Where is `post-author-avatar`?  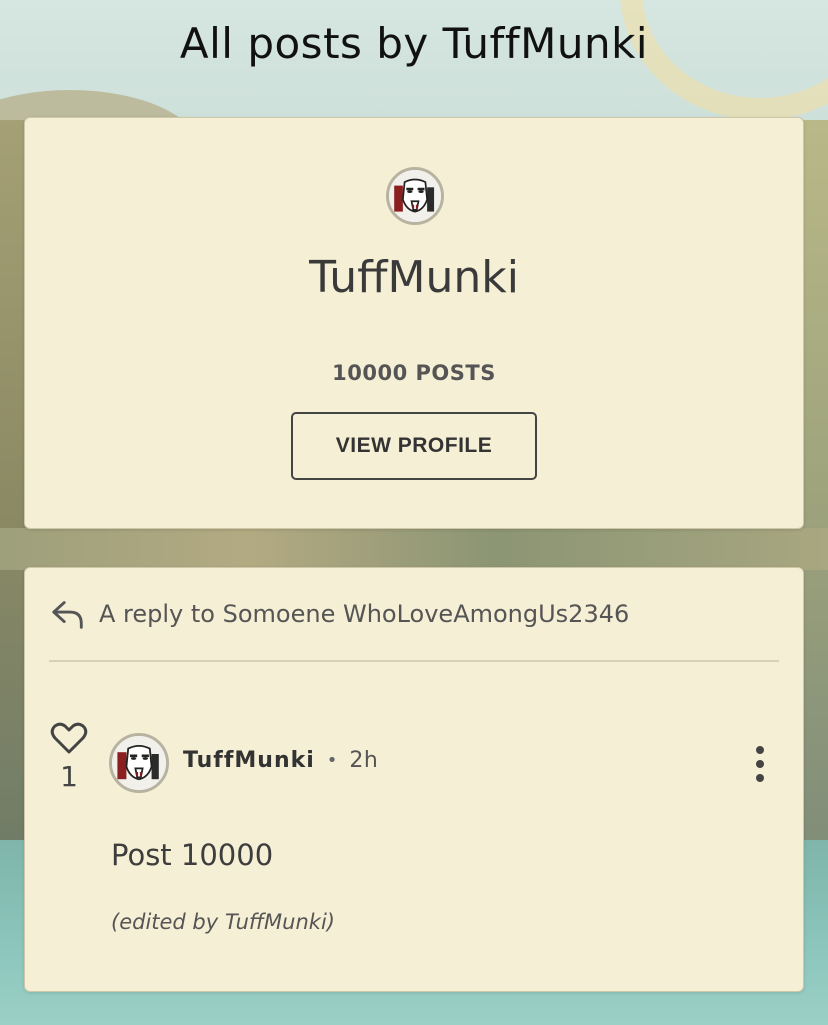 post-author-avatar is located at coordinates (139, 763).